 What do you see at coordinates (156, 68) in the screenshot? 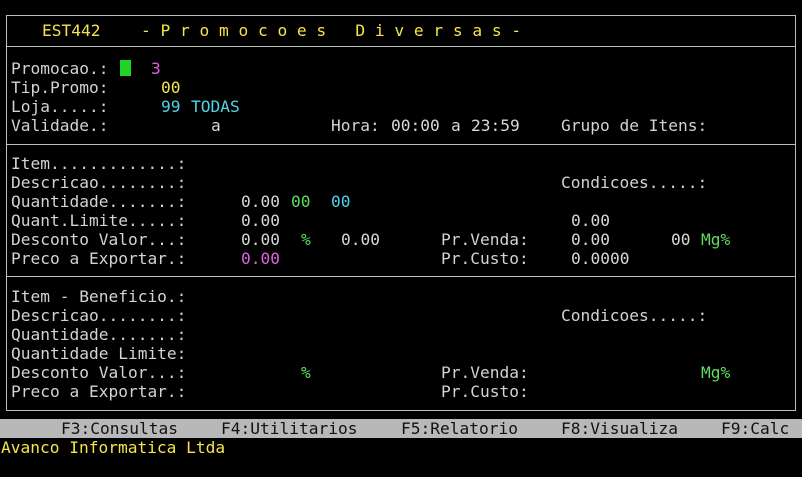
I see `promocao-input: 3` at bounding box center [156, 68].